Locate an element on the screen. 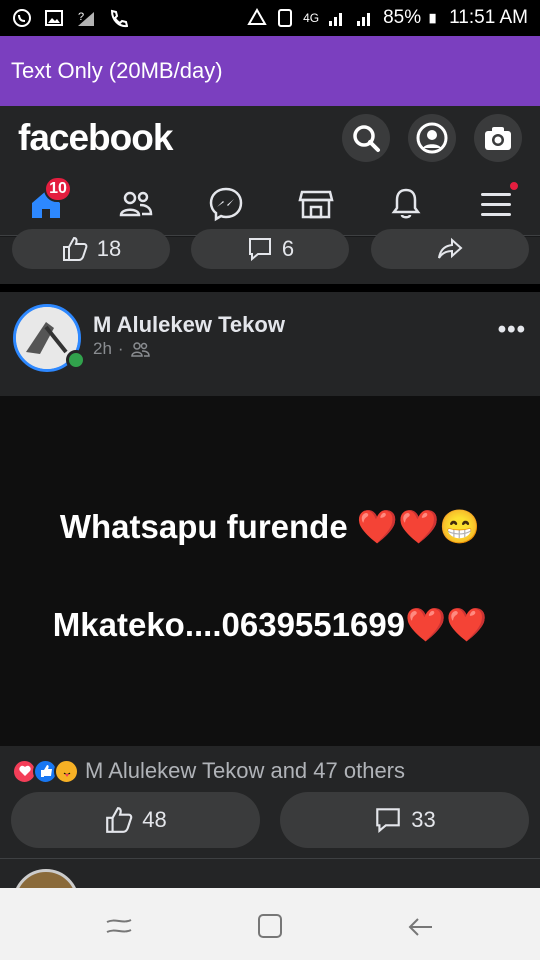  feed-separator is located at coordinates (270, 288).